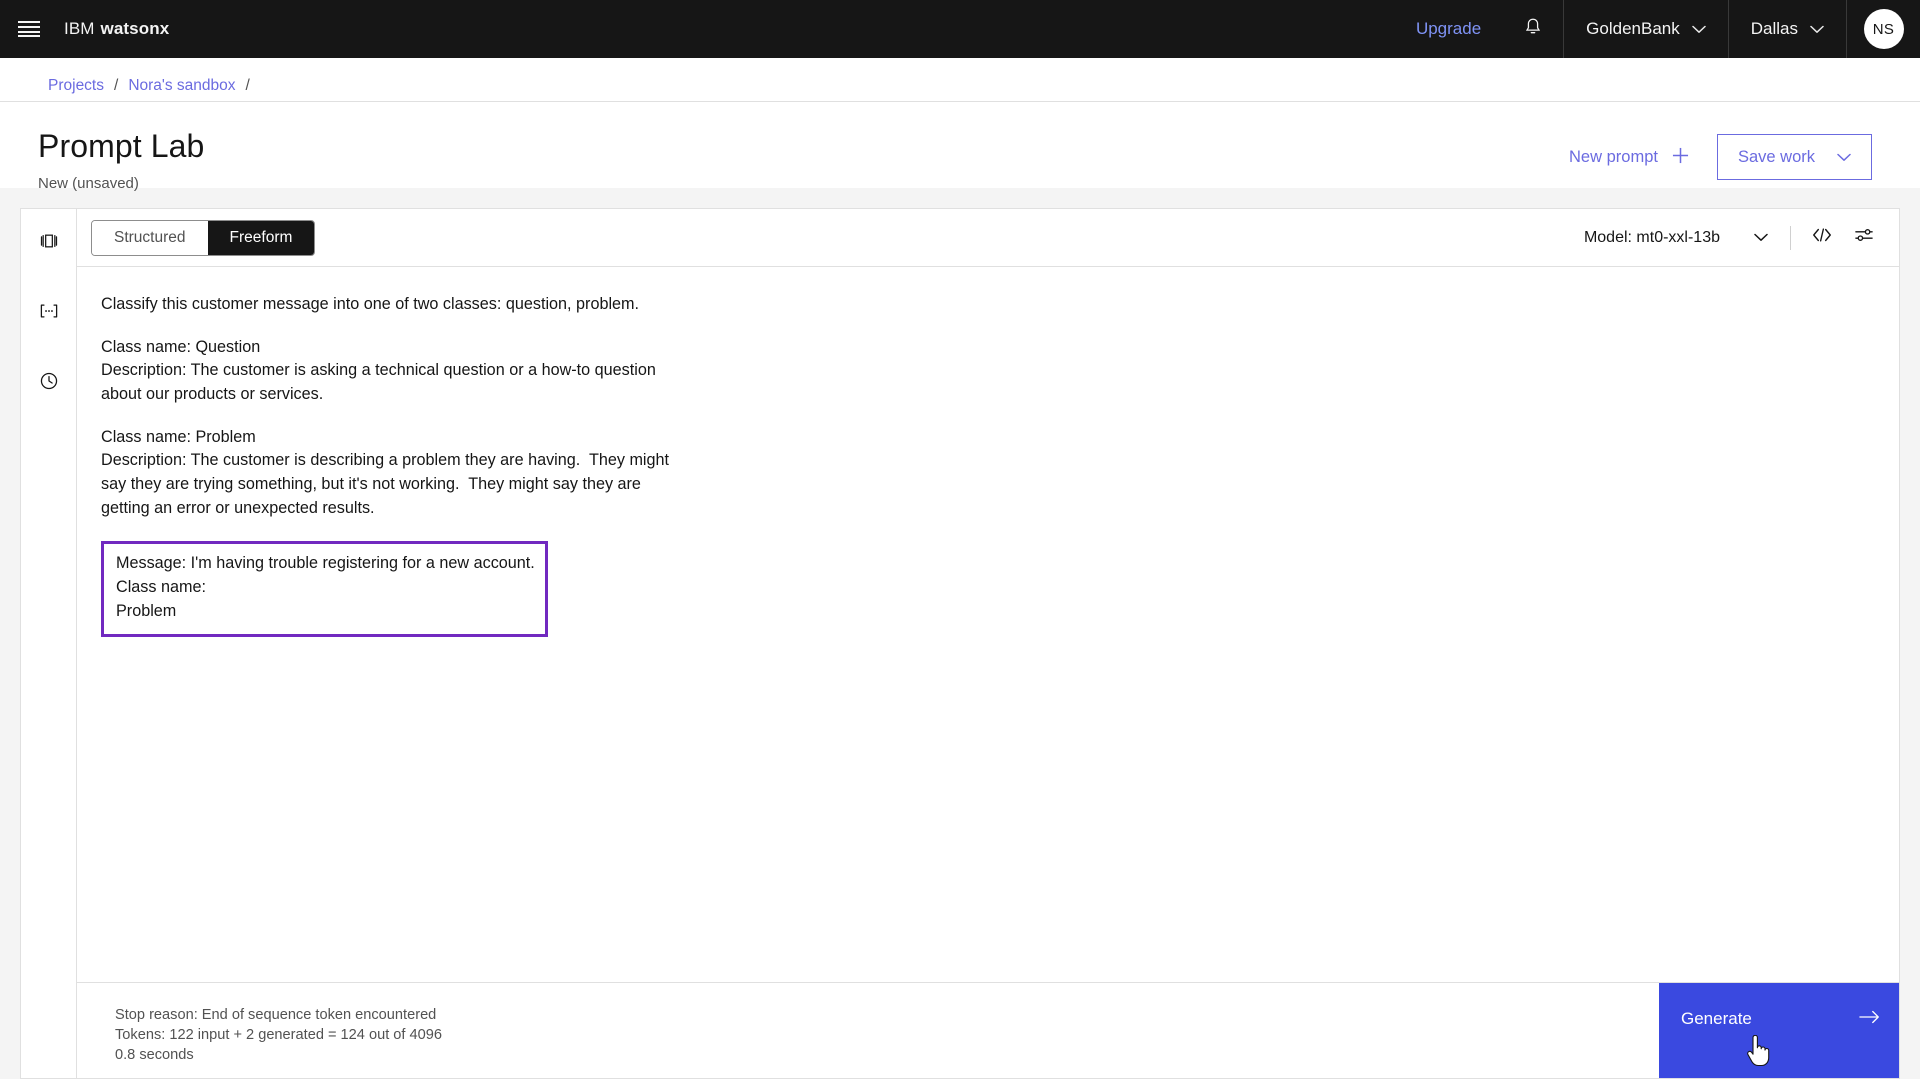 Image resolution: width=1920 pixels, height=1080 pixels. What do you see at coordinates (1774, 28) in the screenshot?
I see `region-label: Dallas` at bounding box center [1774, 28].